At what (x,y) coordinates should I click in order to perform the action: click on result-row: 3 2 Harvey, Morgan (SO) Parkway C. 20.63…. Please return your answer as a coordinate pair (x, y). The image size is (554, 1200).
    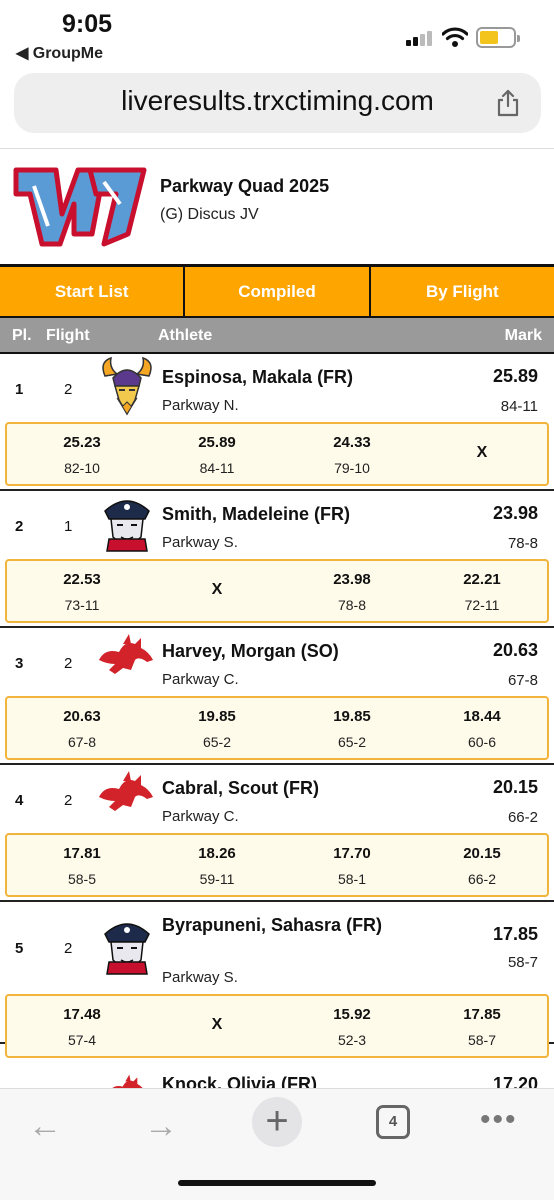
    Looking at the image, I should click on (277, 696).